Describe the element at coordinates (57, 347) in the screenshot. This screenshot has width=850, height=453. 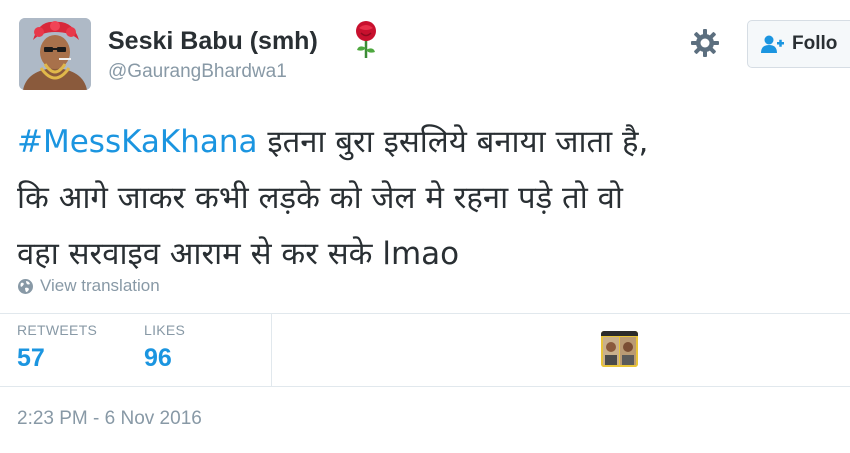
I see `retweets-stat: RETWEETS 57` at that location.